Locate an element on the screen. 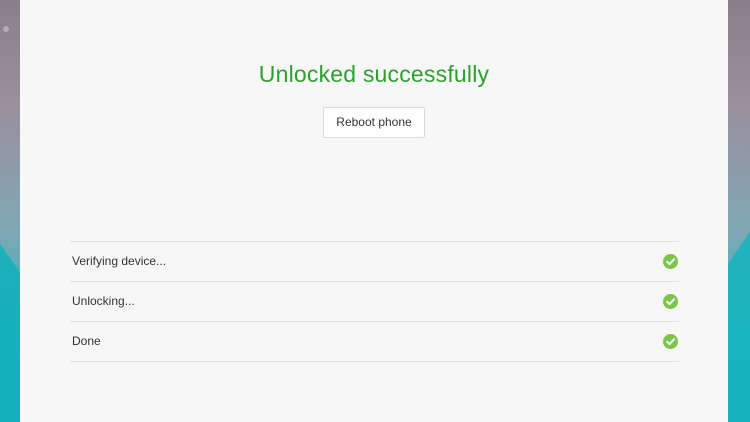 The height and width of the screenshot is (422, 750). status-title: Unlocked successfully is located at coordinates (374, 74).